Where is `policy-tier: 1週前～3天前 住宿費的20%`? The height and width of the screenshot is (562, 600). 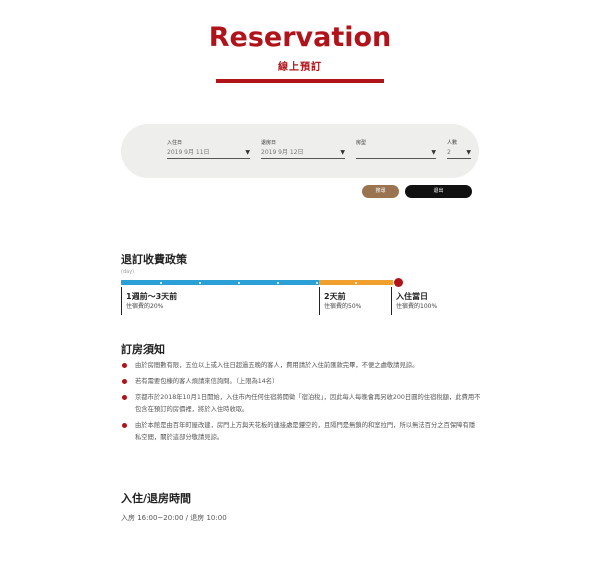 policy-tier: 1週前～3天前 住宿費的20% is located at coordinates (219, 301).